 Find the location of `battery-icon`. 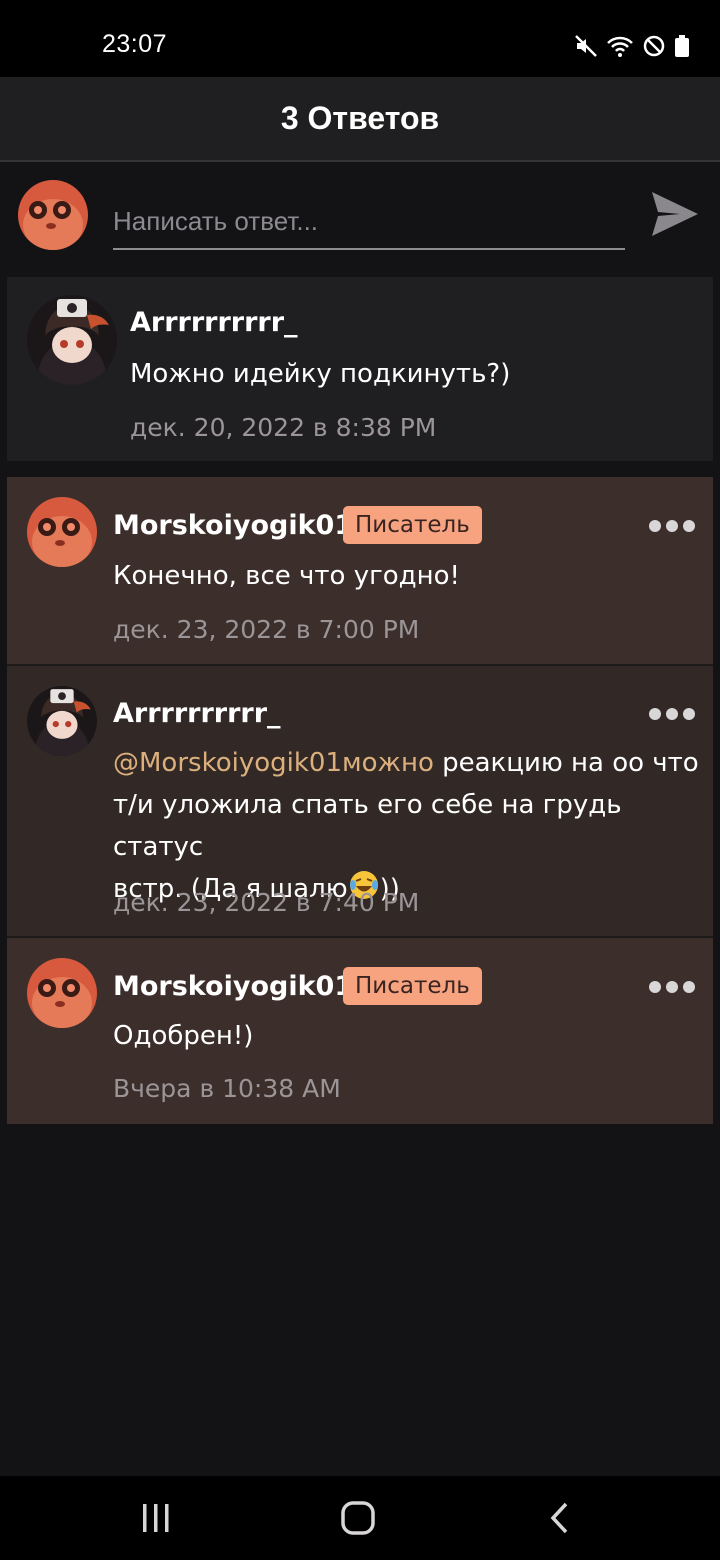

battery-icon is located at coordinates (682, 46).